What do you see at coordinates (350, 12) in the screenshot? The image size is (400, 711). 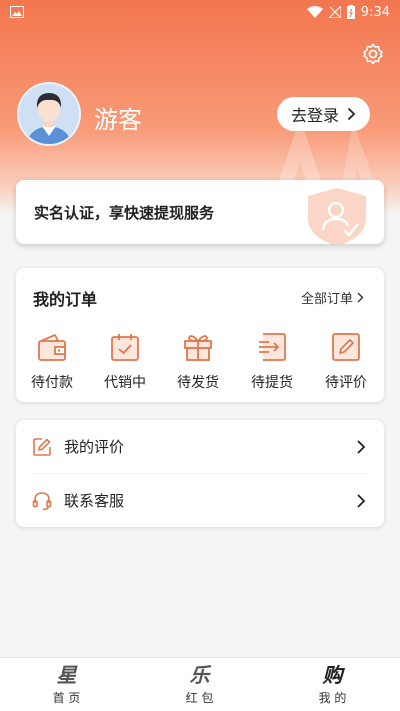 I see `battery-icon` at bounding box center [350, 12].